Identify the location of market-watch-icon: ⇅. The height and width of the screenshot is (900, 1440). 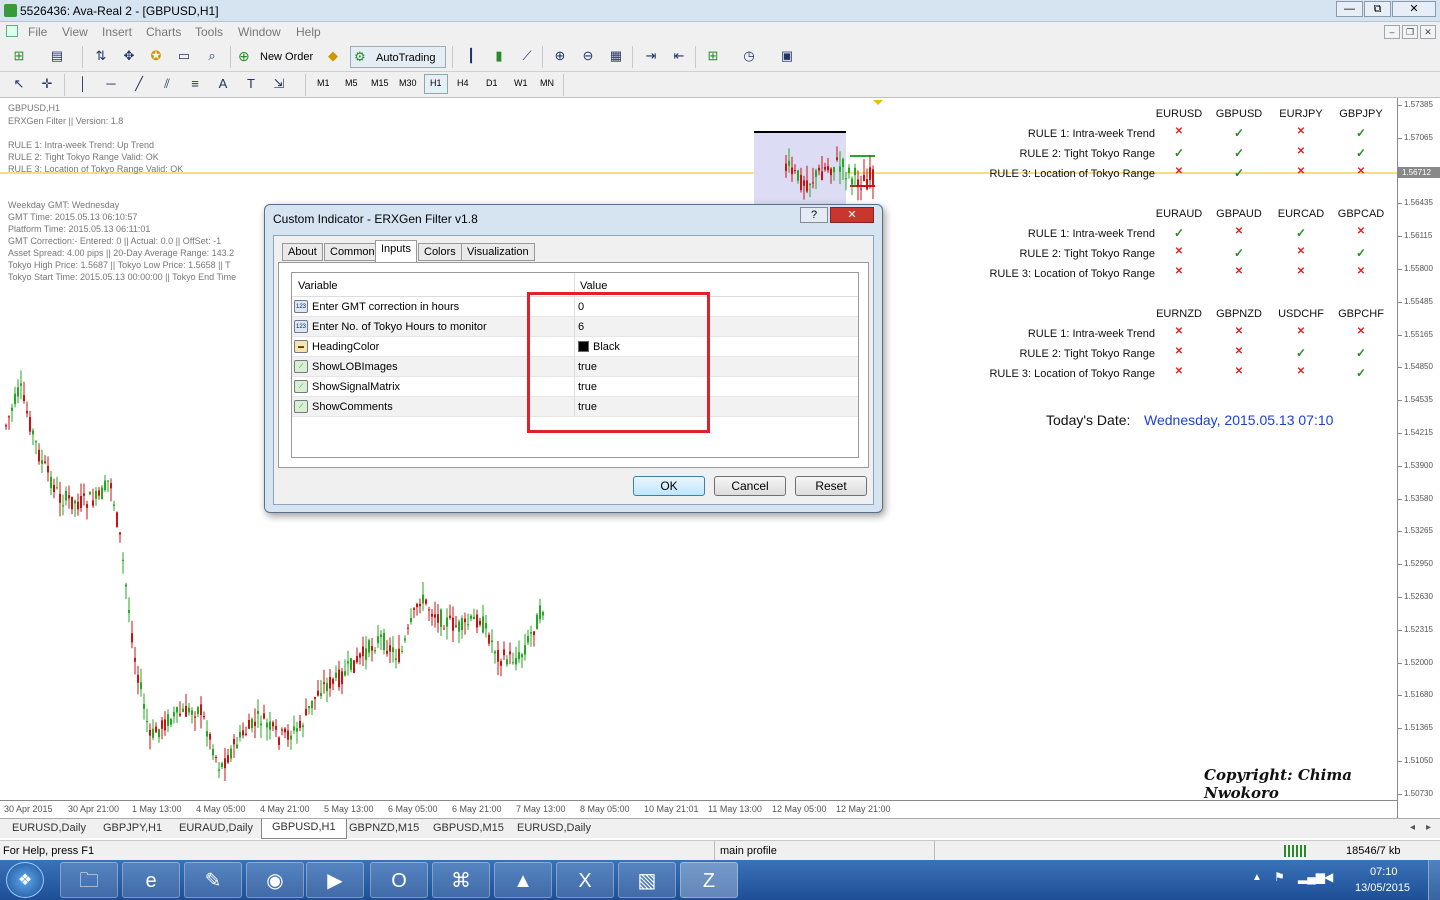
(101, 56).